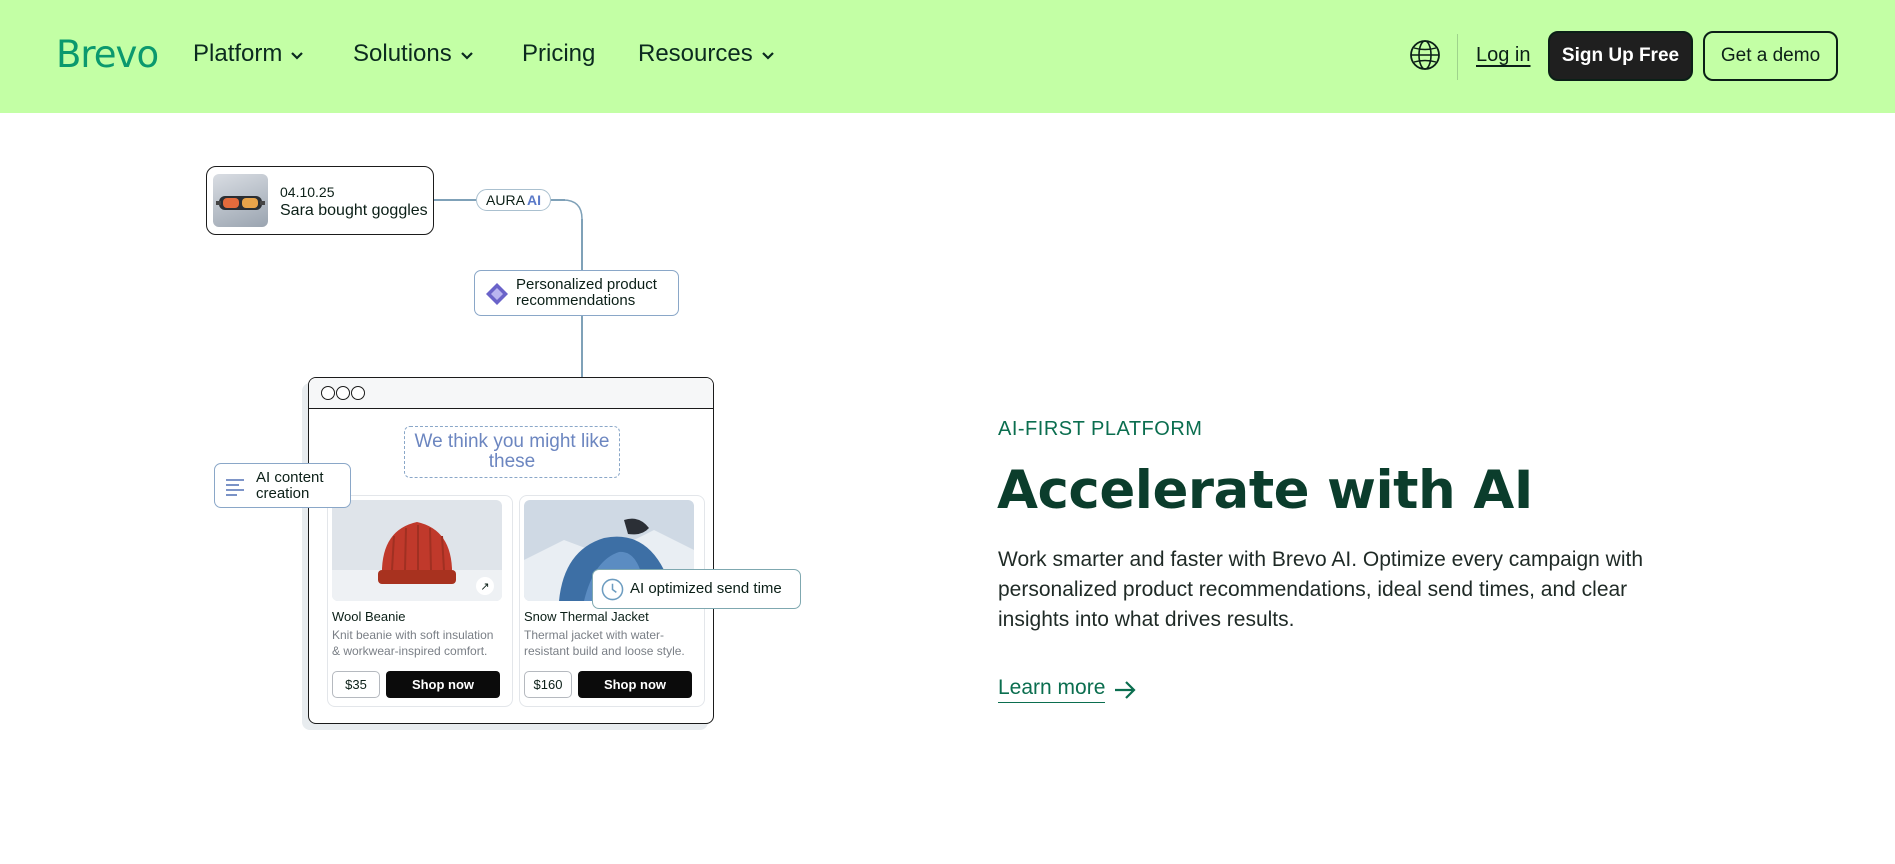 The image size is (1895, 864). What do you see at coordinates (107, 54) in the screenshot?
I see `brevo-logo: Brevo` at bounding box center [107, 54].